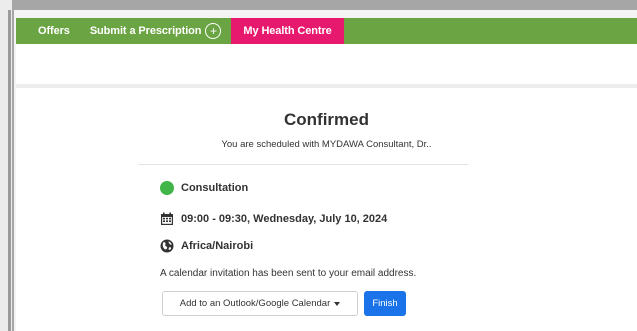 The image size is (637, 331). I want to click on divider, so click(303, 164).